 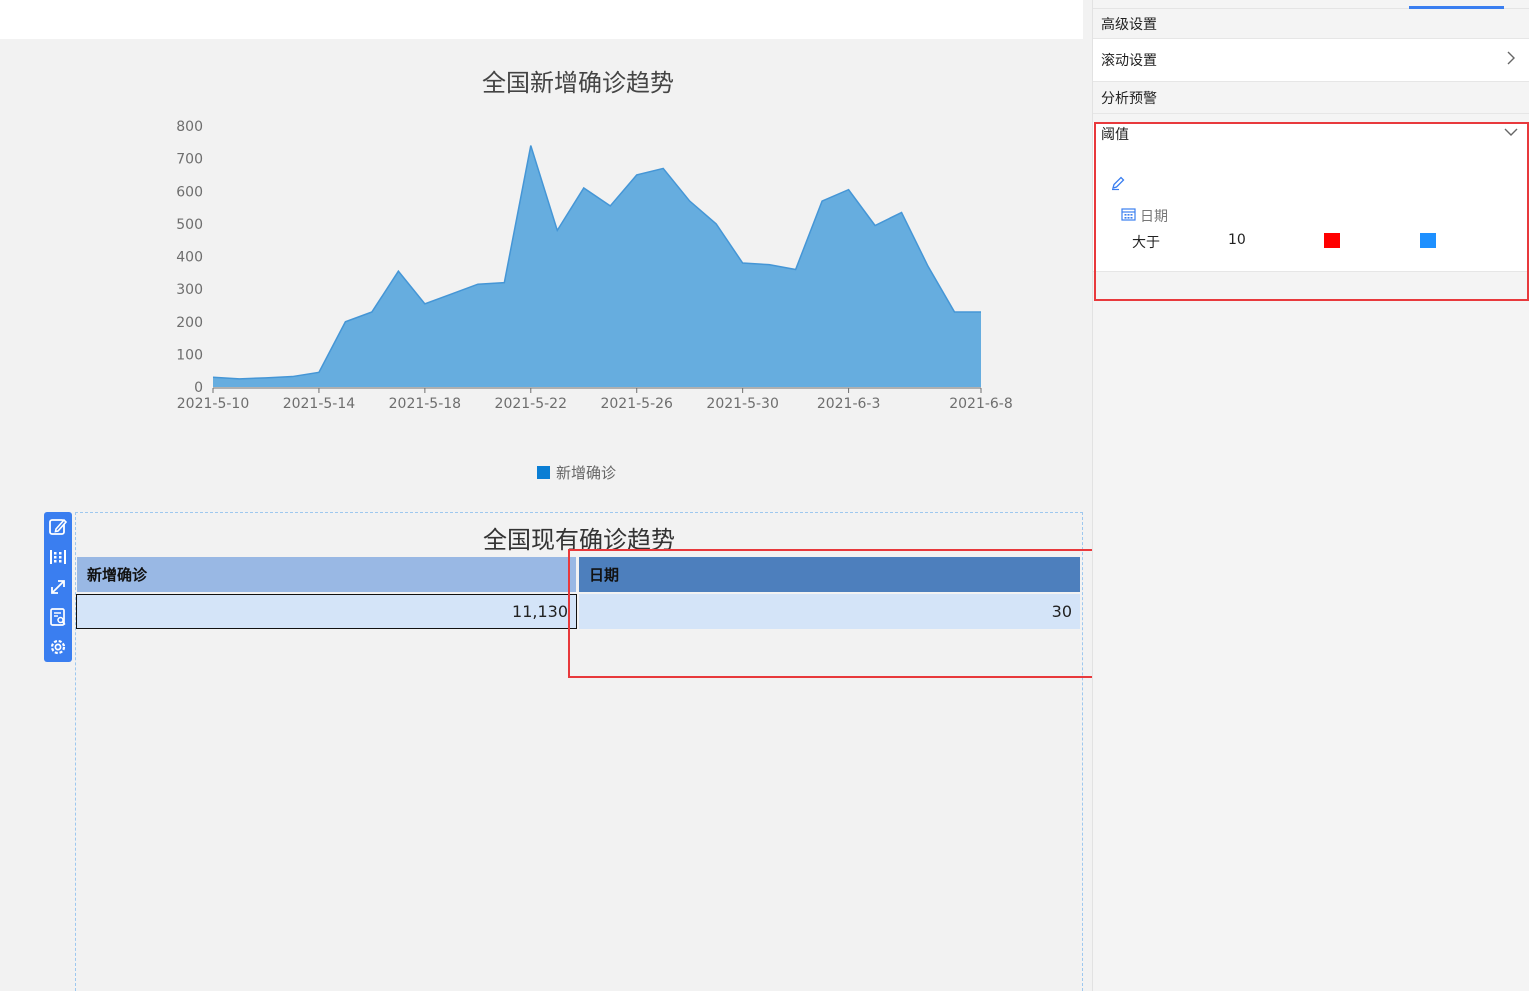 What do you see at coordinates (213, 404) in the screenshot?
I see `x-tick-label: 2021-5-10` at bounding box center [213, 404].